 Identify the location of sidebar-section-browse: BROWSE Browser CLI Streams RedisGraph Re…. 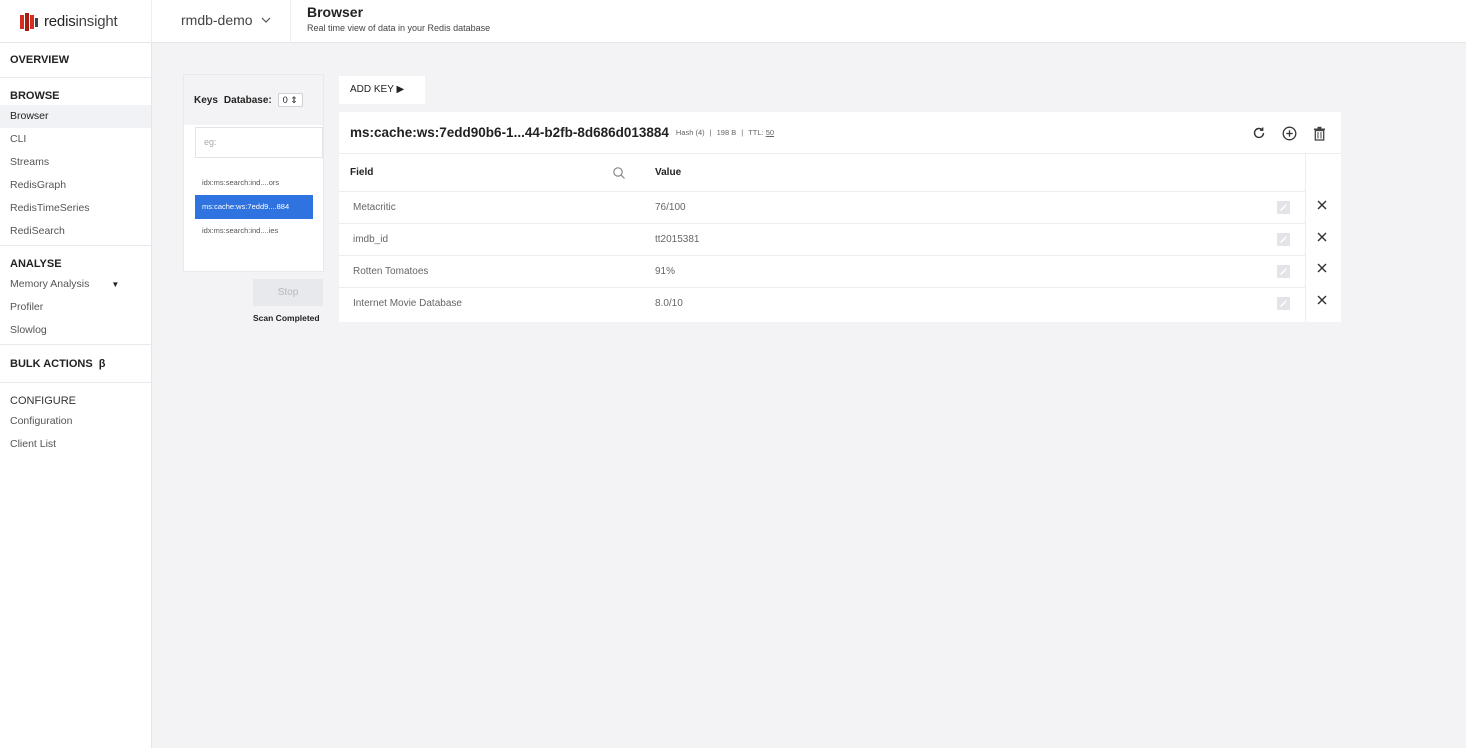
(75, 162).